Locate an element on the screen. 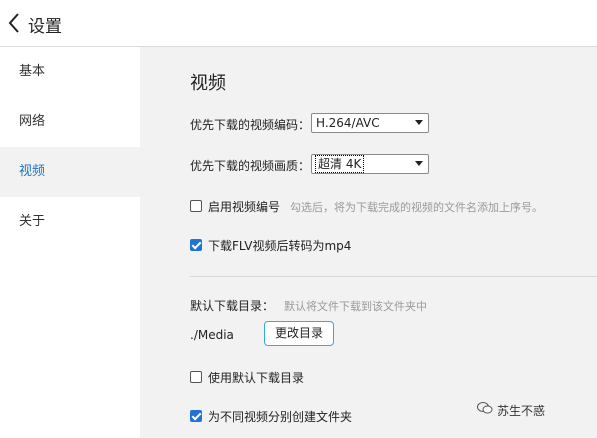 The width and height of the screenshot is (597, 438). flv-checkbox is located at coordinates (196, 245).